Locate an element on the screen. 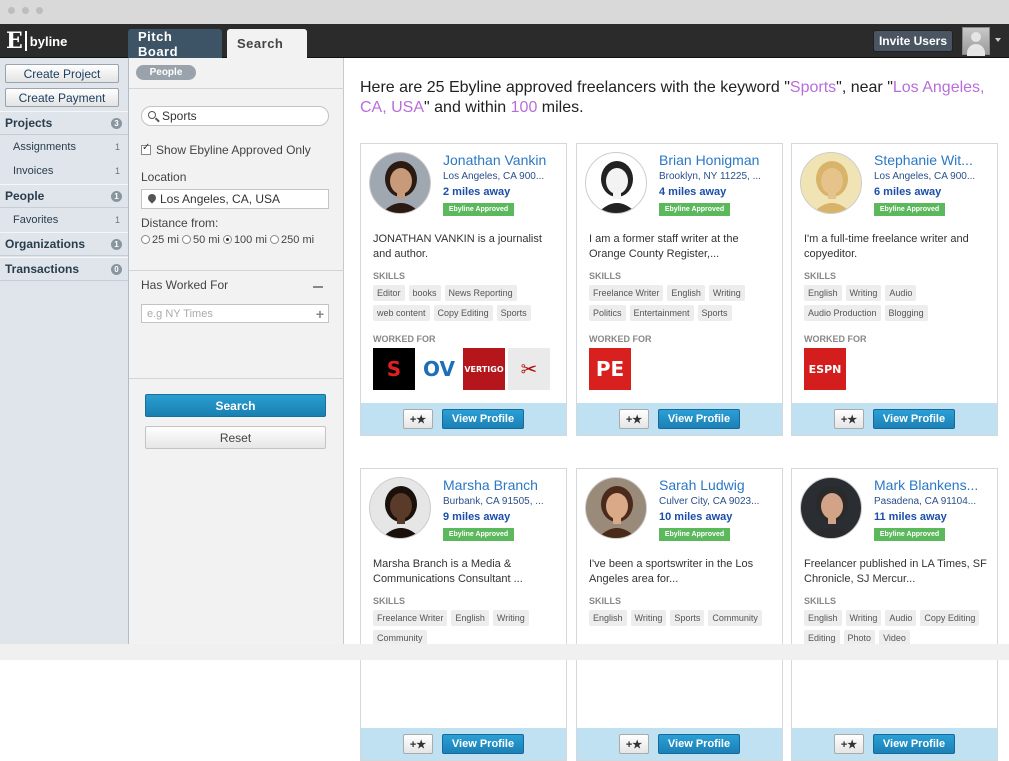  skill-tag: News Reporting is located at coordinates (480, 293).